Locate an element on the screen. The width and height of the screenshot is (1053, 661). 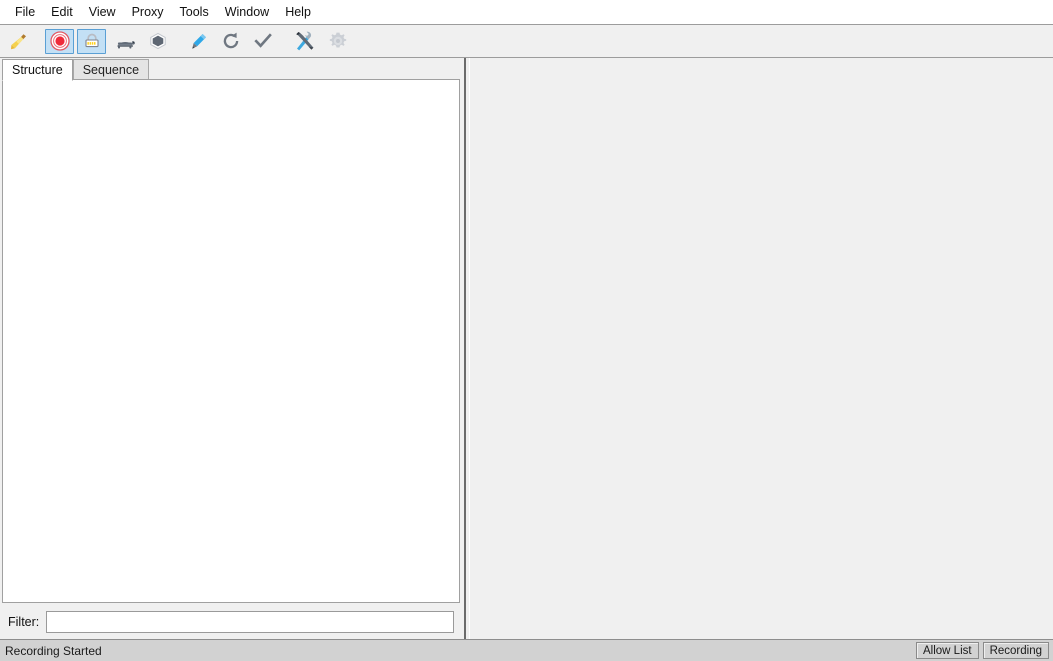
pane-splitter is located at coordinates (465, 348).